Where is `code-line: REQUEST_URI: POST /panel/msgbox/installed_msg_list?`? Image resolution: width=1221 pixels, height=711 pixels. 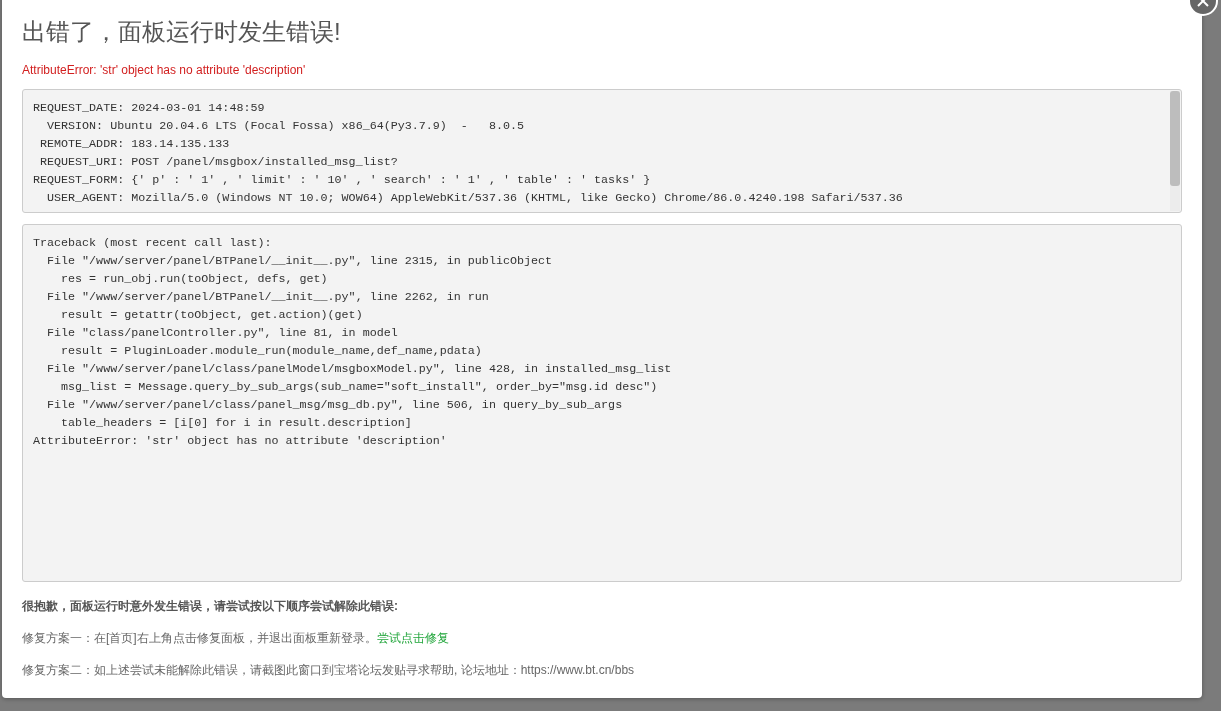 code-line: REQUEST_URI: POST /panel/msgbox/installed_msg_list? is located at coordinates (219, 162).